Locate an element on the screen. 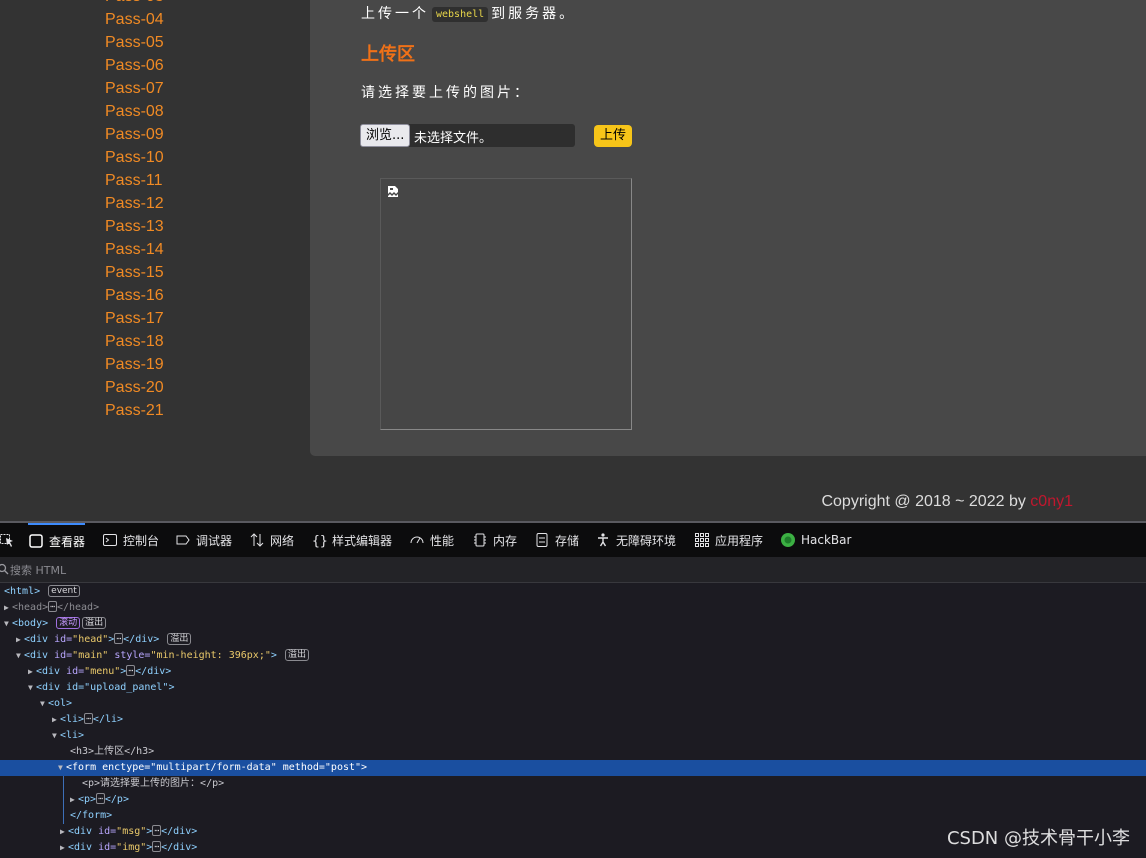 The height and width of the screenshot is (858, 1146). devtools-tab-network: 网络 is located at coordinates (271, 540).